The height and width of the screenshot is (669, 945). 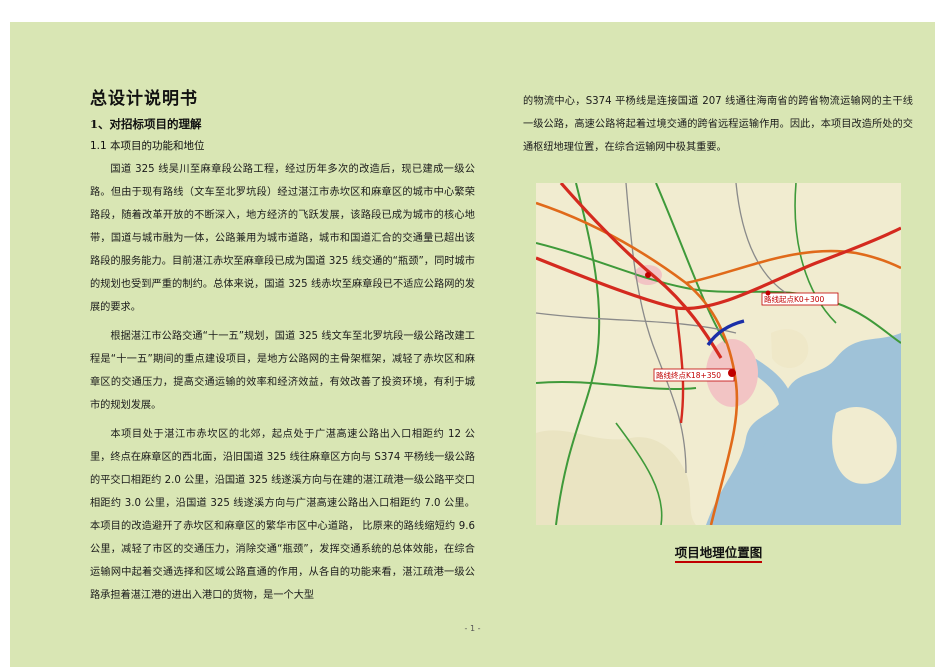 I want to click on section-heading: 1、对招标项目的理解, so click(x=146, y=124).